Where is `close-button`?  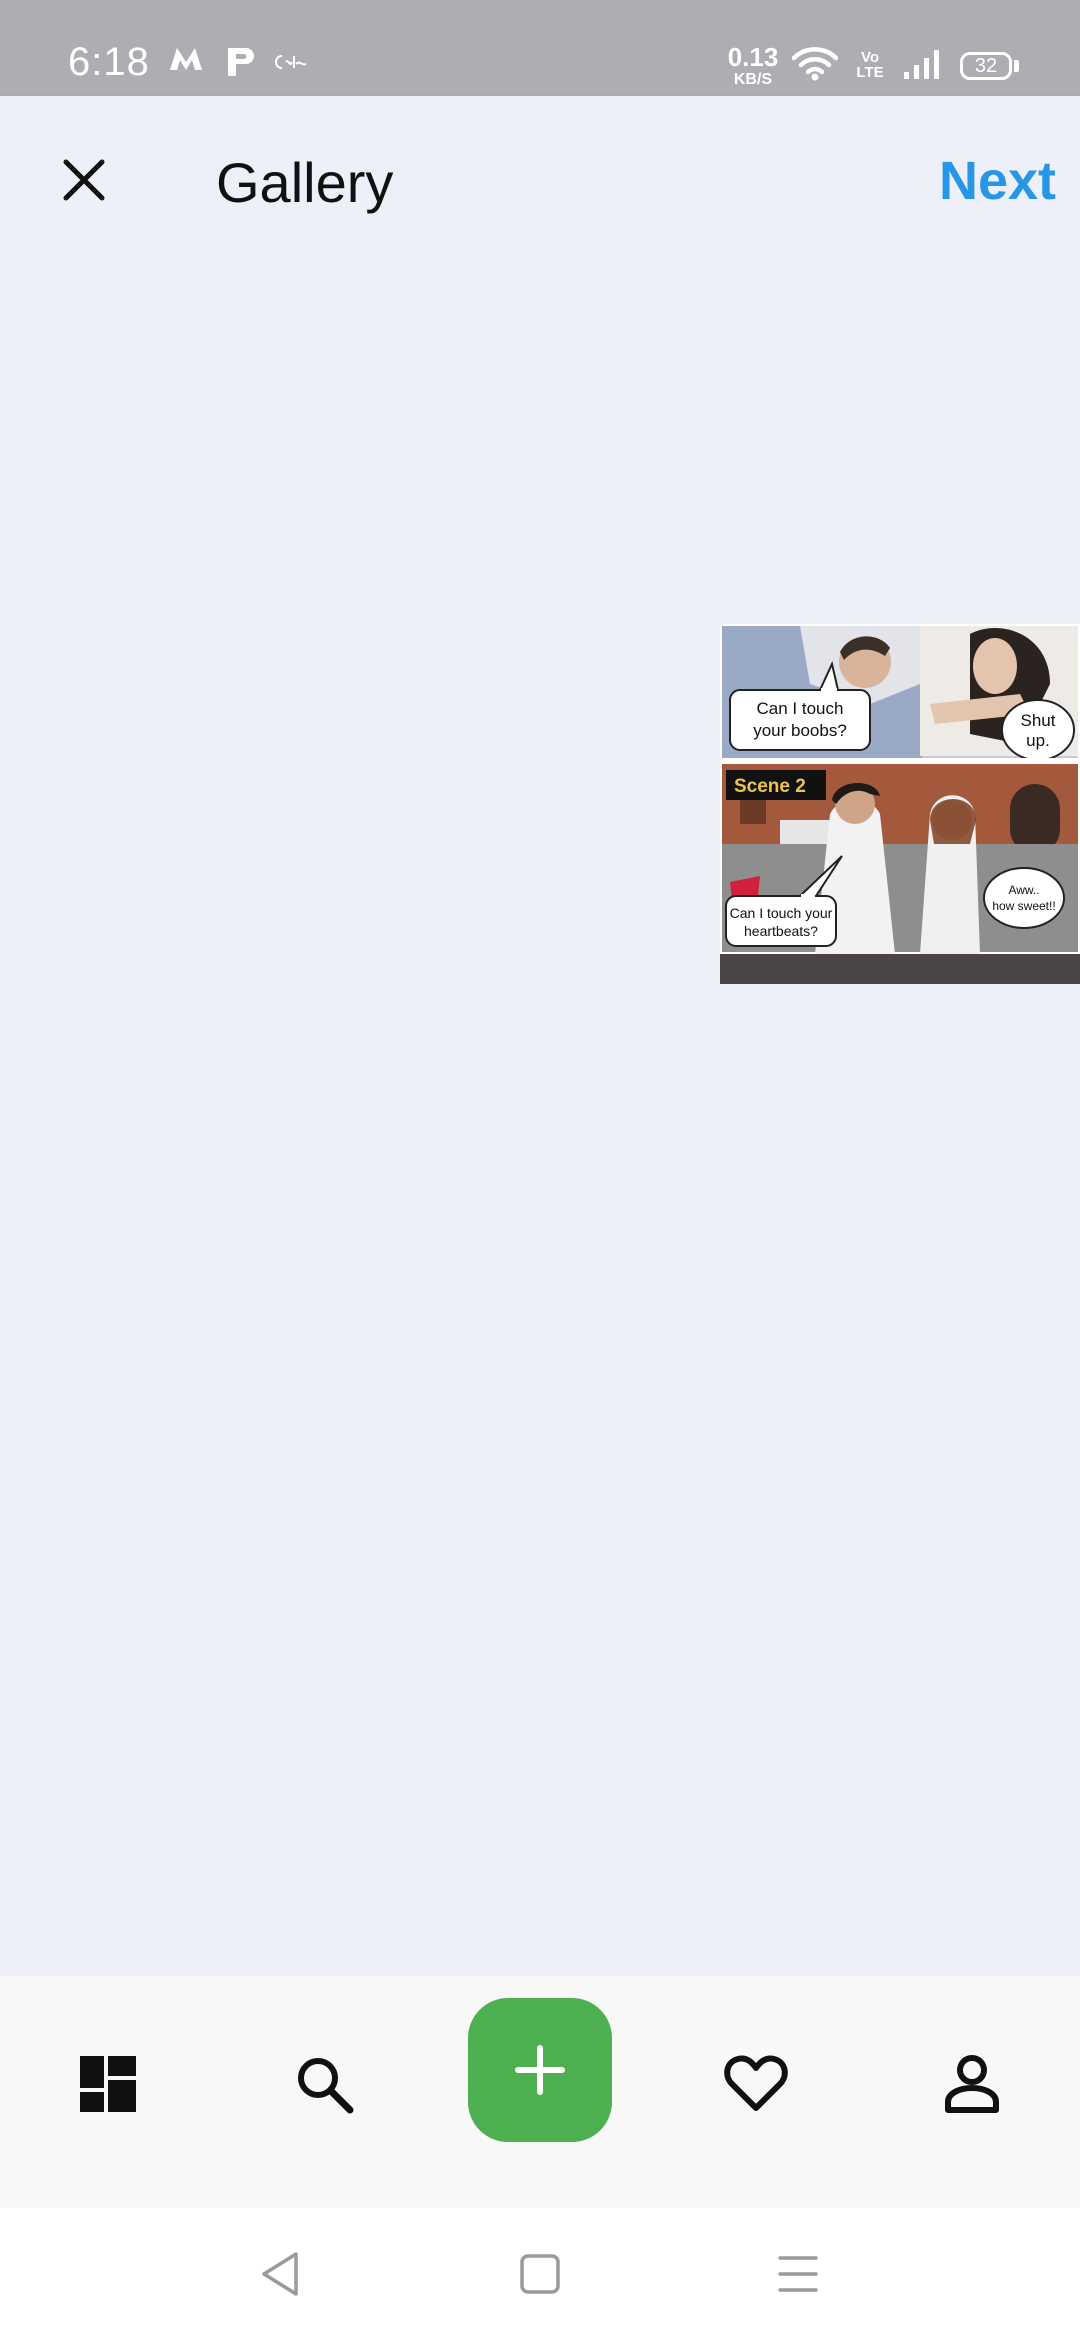
close-button is located at coordinates (84, 180).